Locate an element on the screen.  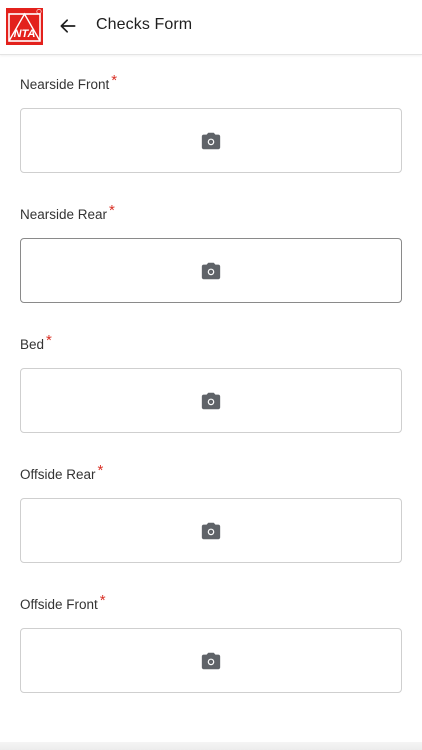
field-label: Offside Front is located at coordinates (59, 604).